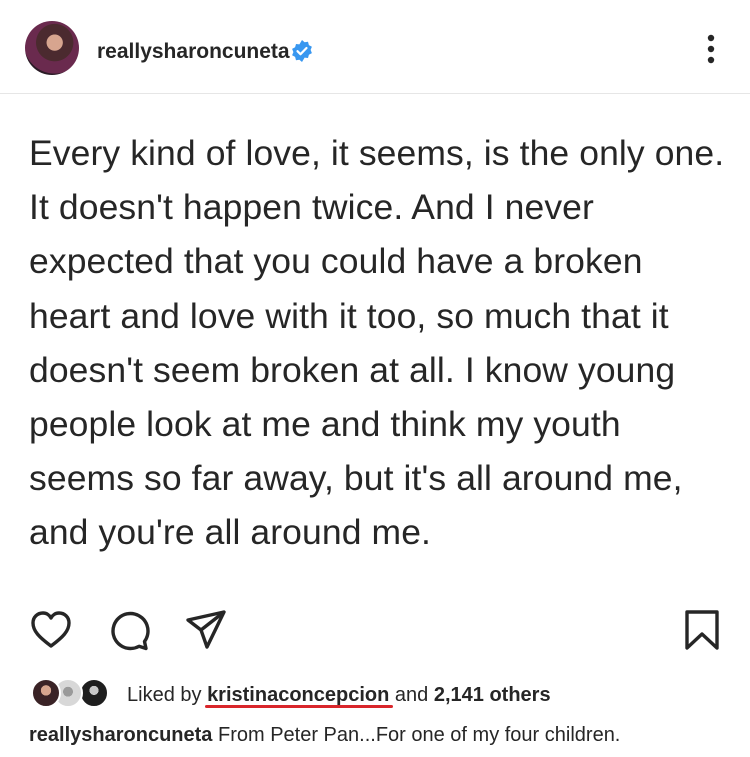 This screenshot has height=757, width=750. I want to click on avatar, so click(52, 48).